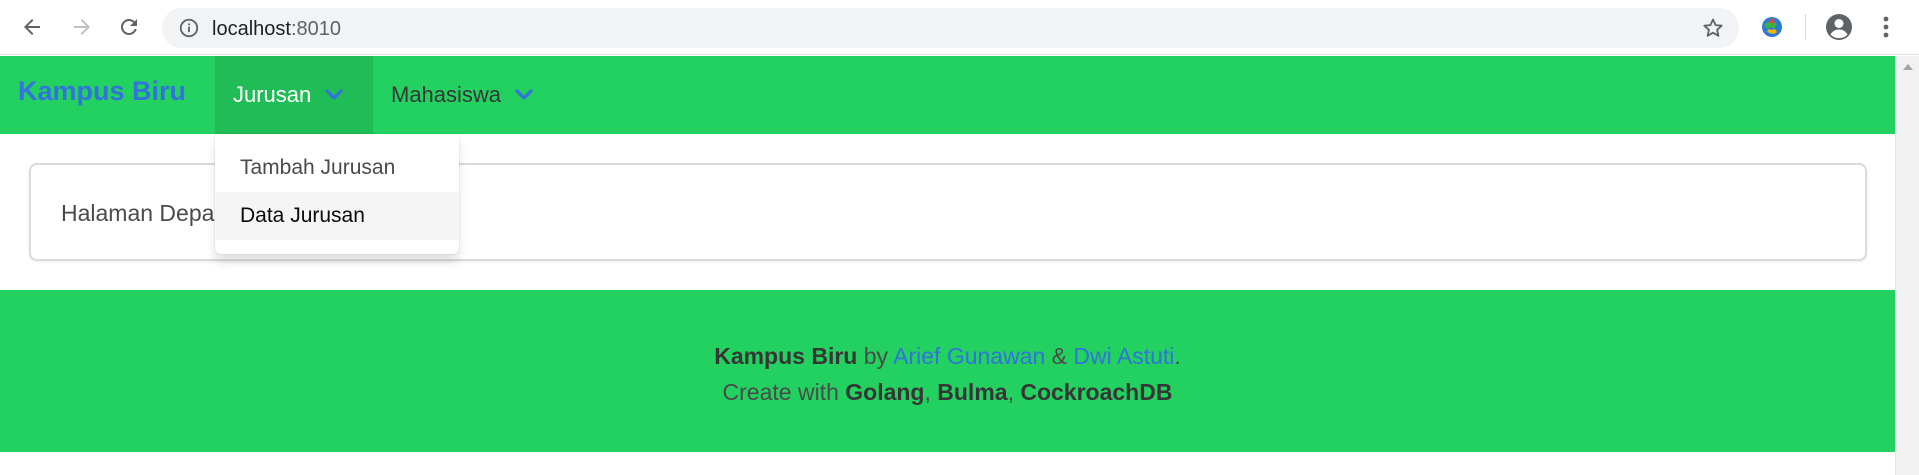 The width and height of the screenshot is (1919, 475). I want to click on browser-toolbar: localhost:8010, so click(959, 27).